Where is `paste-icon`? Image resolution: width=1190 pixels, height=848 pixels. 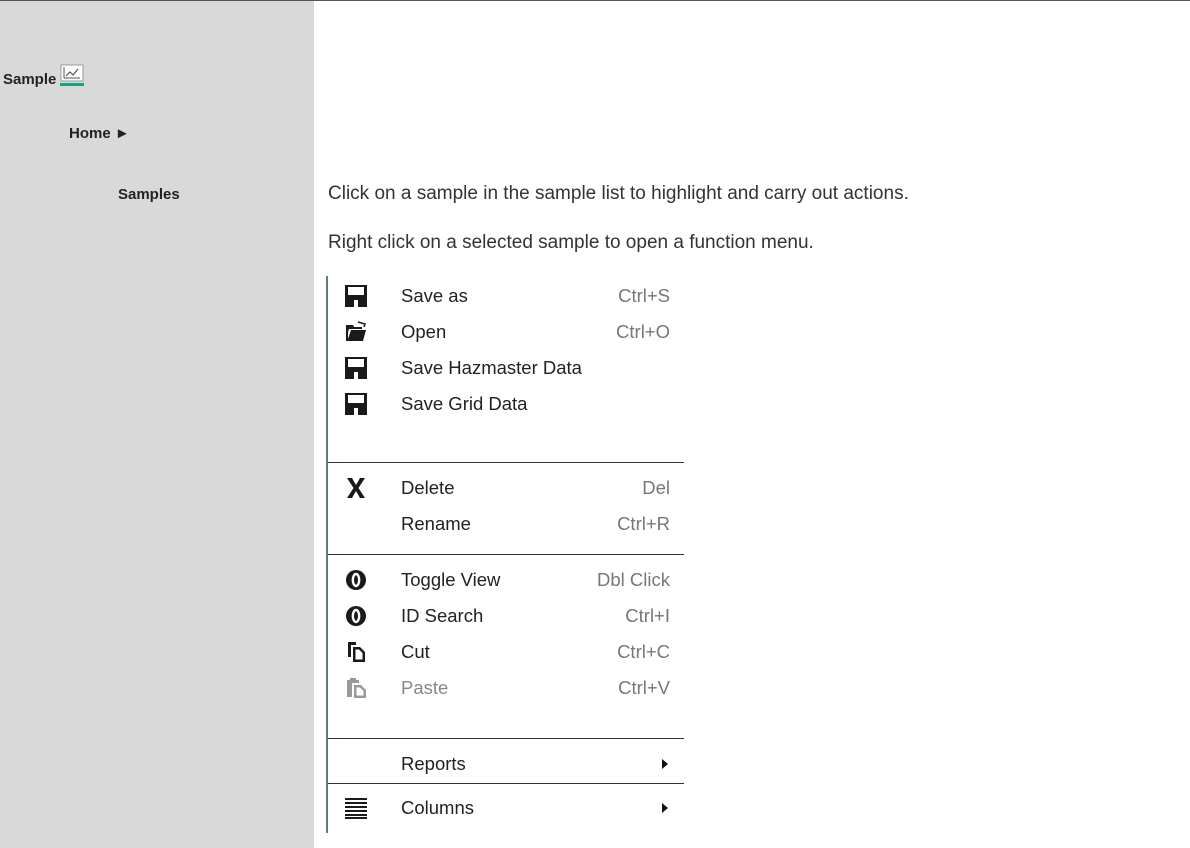
paste-icon is located at coordinates (356, 688).